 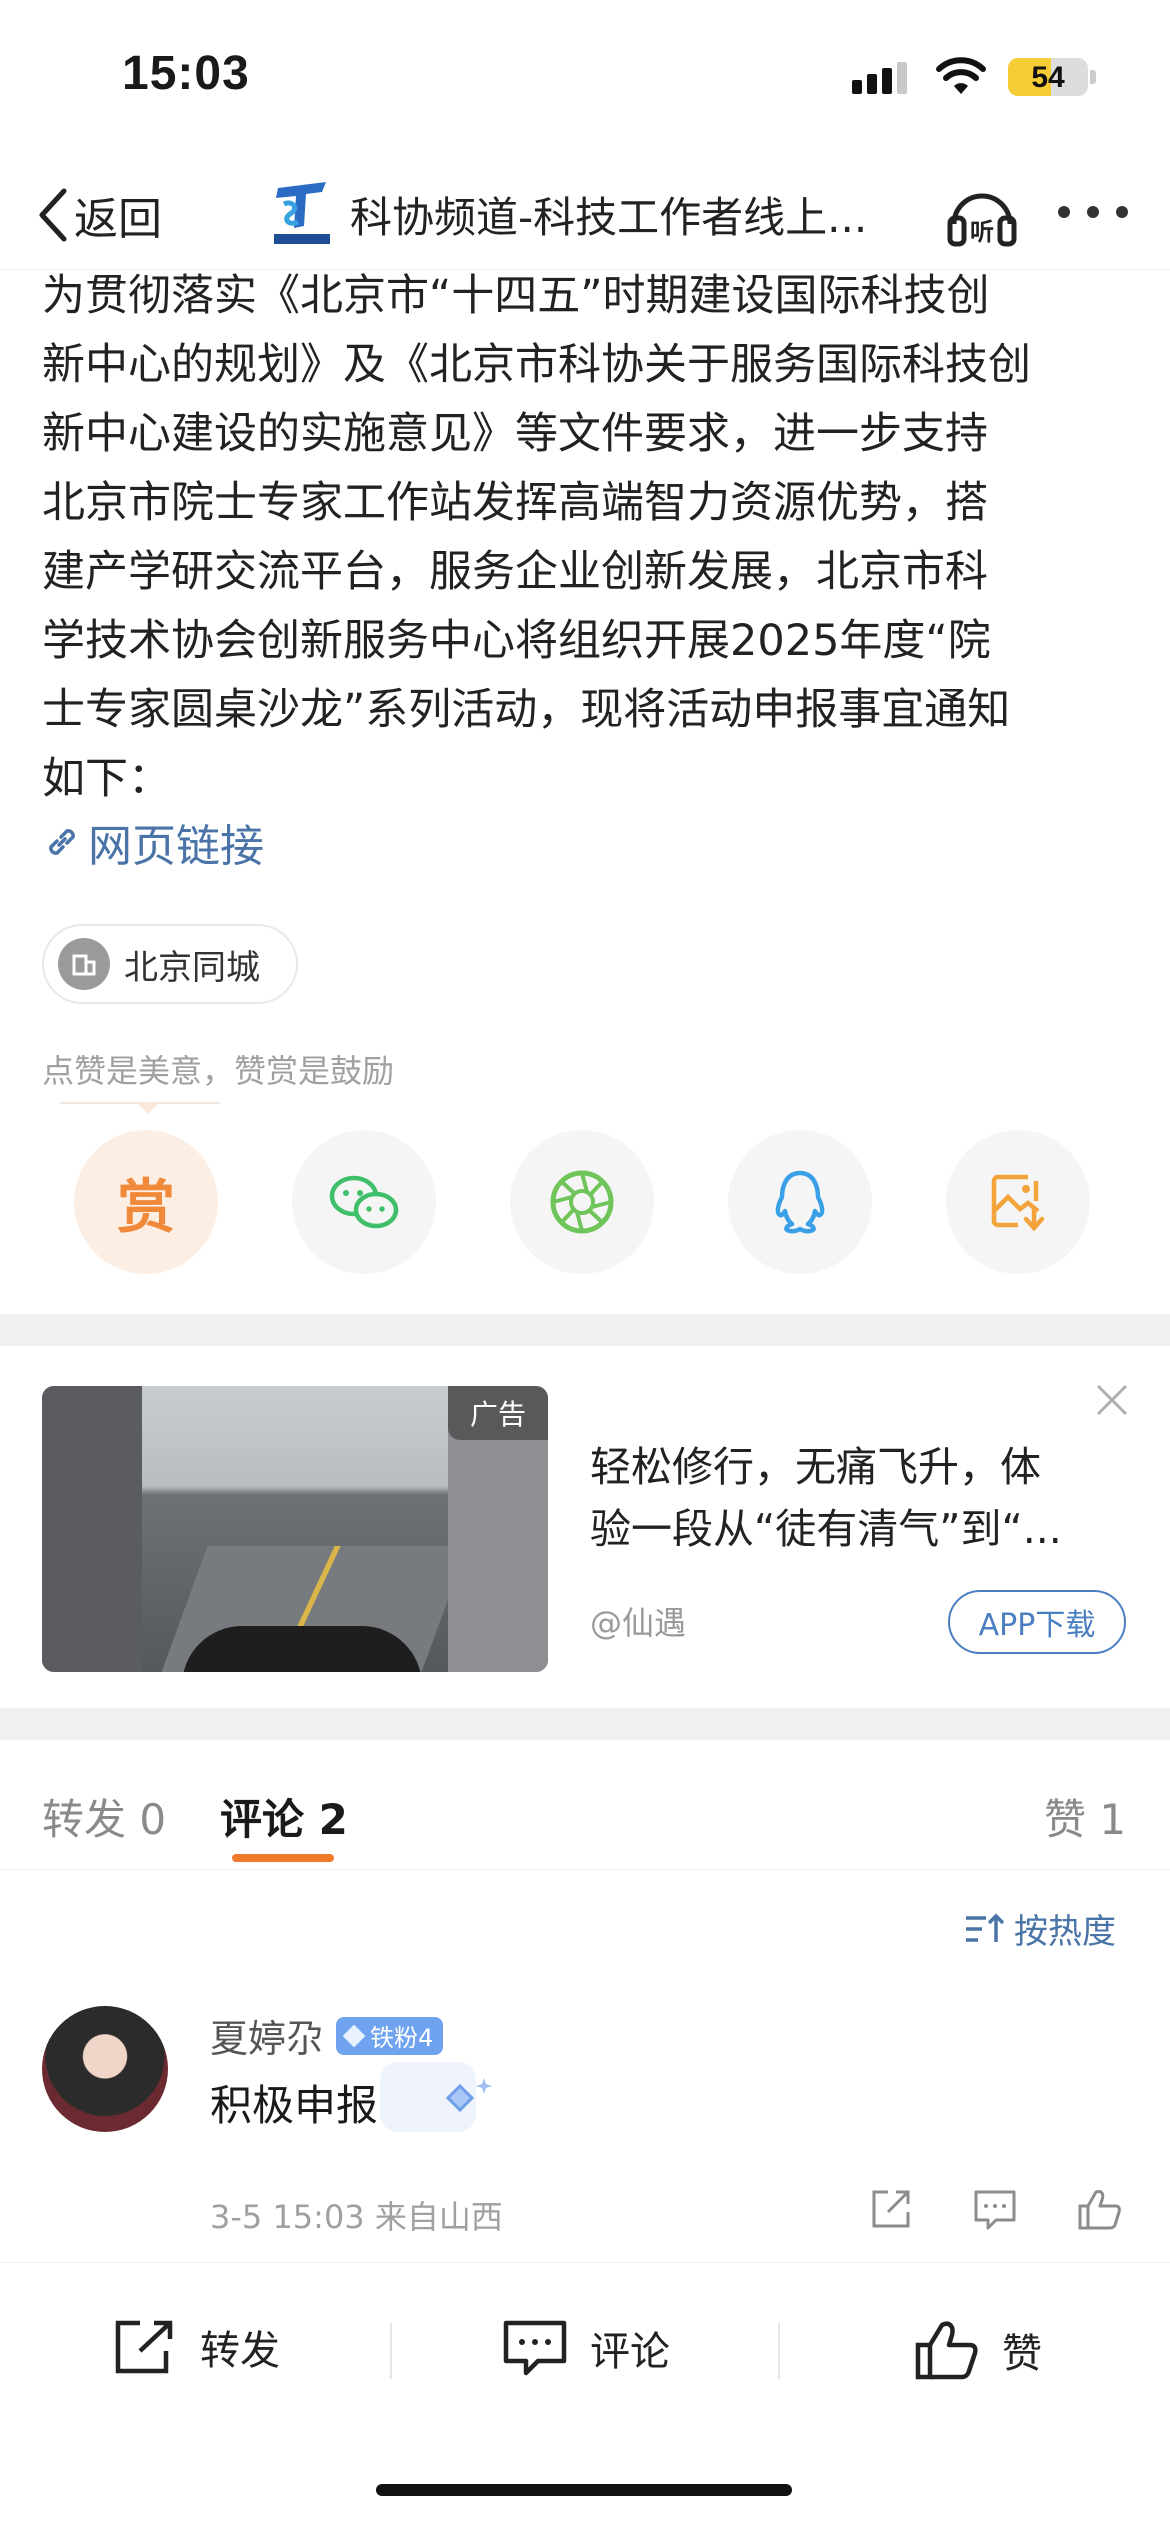 What do you see at coordinates (186, 73) in the screenshot?
I see `status-time: 15:03` at bounding box center [186, 73].